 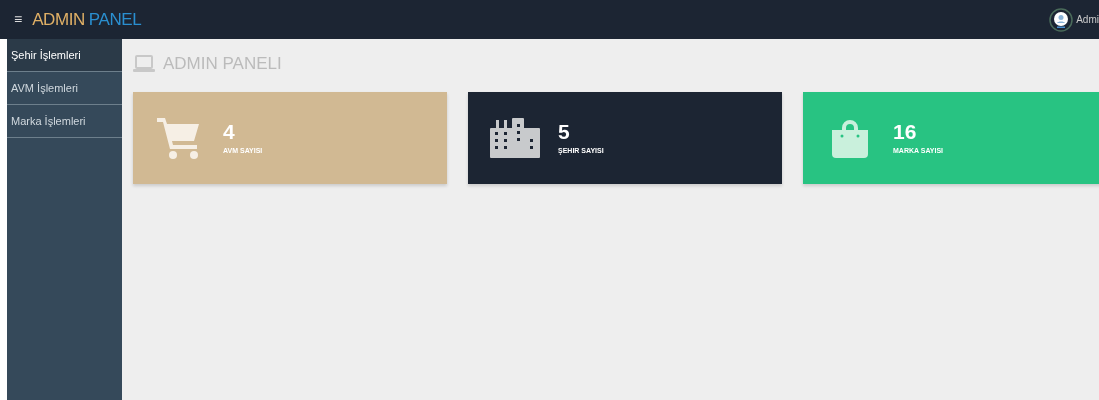 What do you see at coordinates (564, 131) in the screenshot?
I see `stat-value: 5` at bounding box center [564, 131].